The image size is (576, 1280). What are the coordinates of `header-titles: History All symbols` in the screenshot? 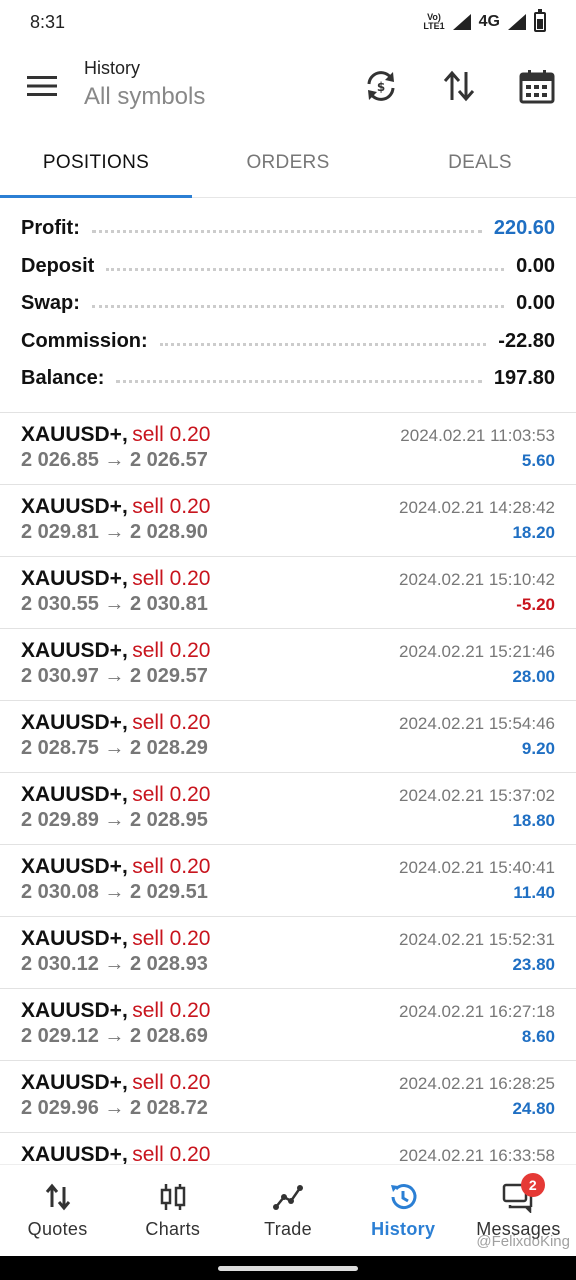 It's located at (213, 84).